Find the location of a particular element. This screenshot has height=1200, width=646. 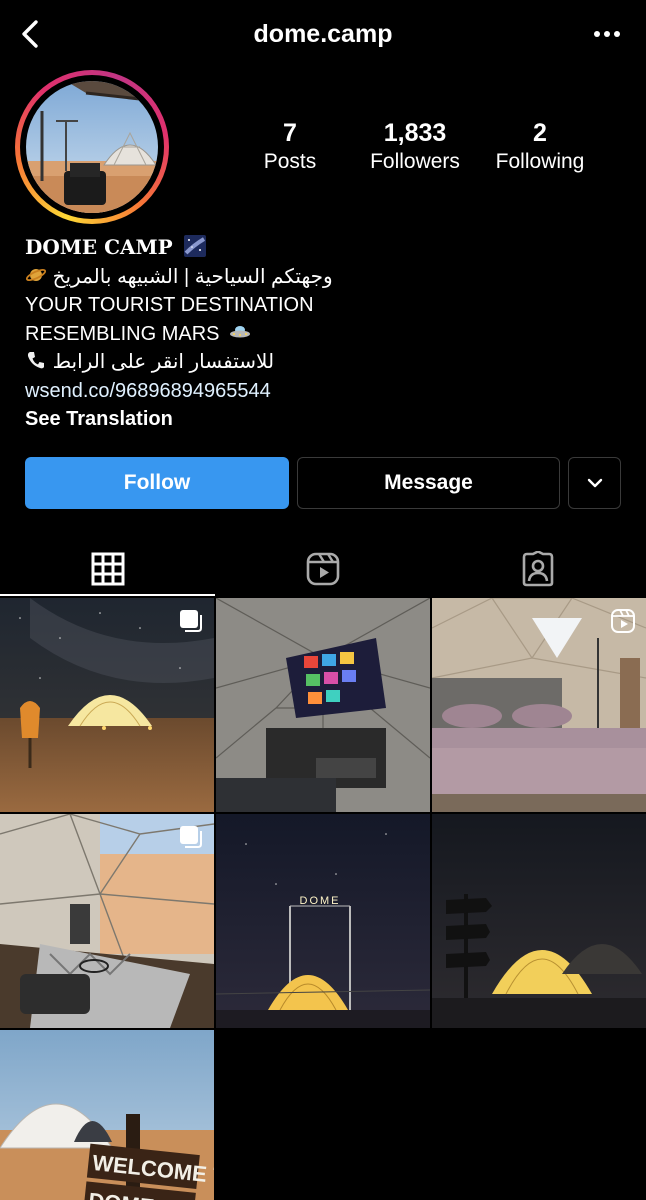

post-thumbnail: DOME is located at coordinates (323, 921).